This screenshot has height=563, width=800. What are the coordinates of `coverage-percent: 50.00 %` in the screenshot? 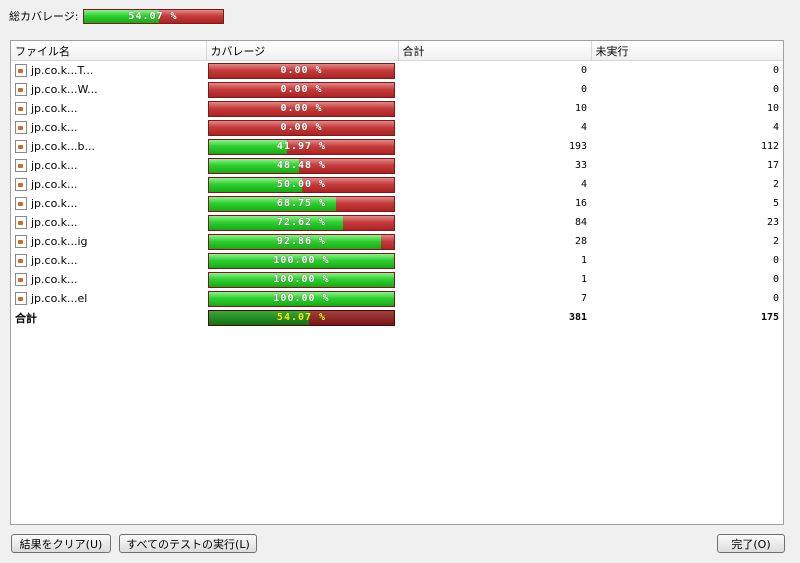 It's located at (301, 184).